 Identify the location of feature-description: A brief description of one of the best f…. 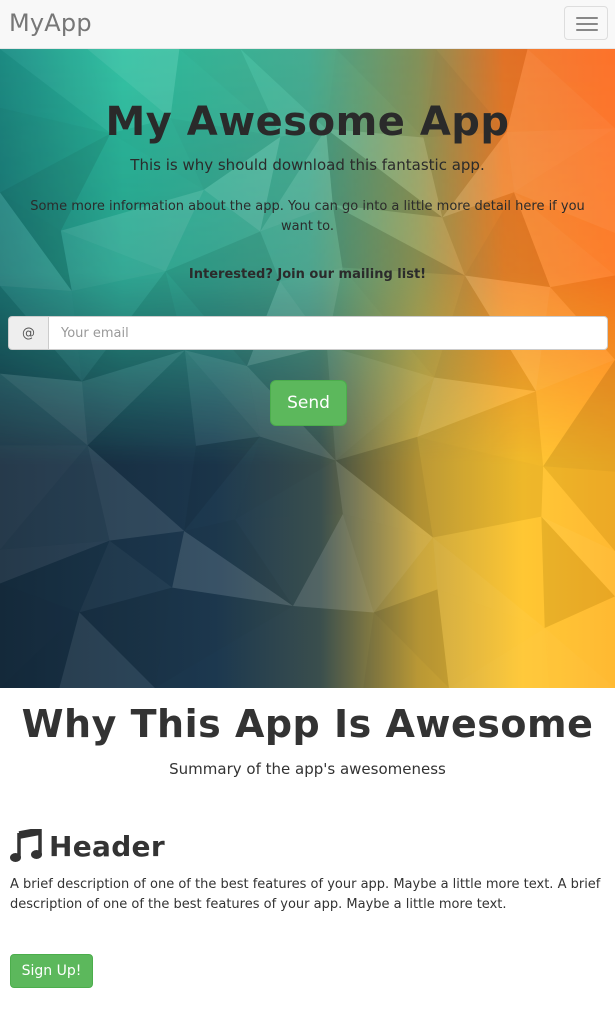
(305, 894).